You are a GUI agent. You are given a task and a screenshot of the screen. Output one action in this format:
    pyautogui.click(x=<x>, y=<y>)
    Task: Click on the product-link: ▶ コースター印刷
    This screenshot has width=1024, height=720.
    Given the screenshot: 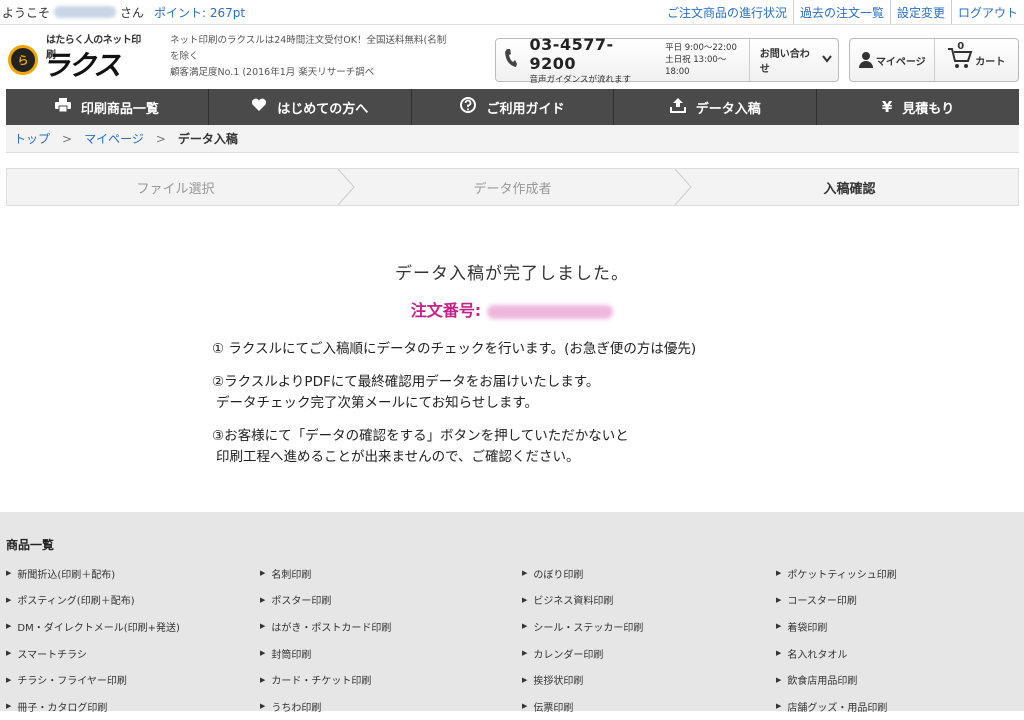 What is the action you would take?
    pyautogui.click(x=896, y=600)
    